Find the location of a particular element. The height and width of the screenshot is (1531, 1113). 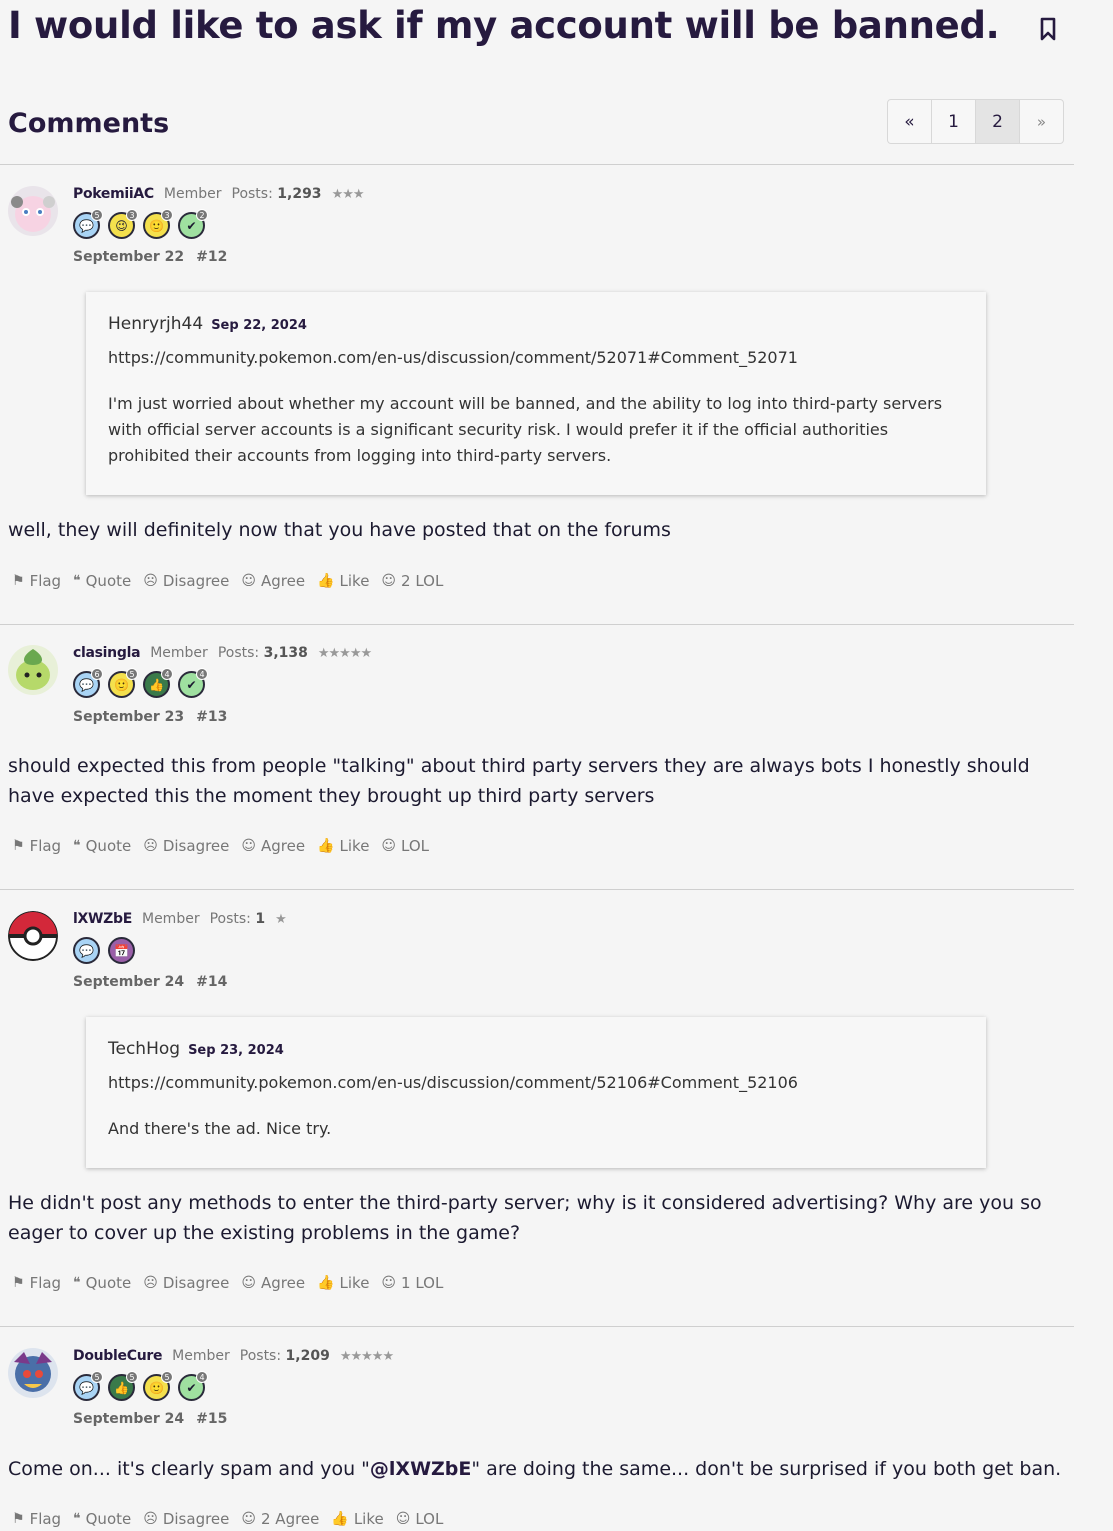

comment-number: #12 is located at coordinates (211, 257).